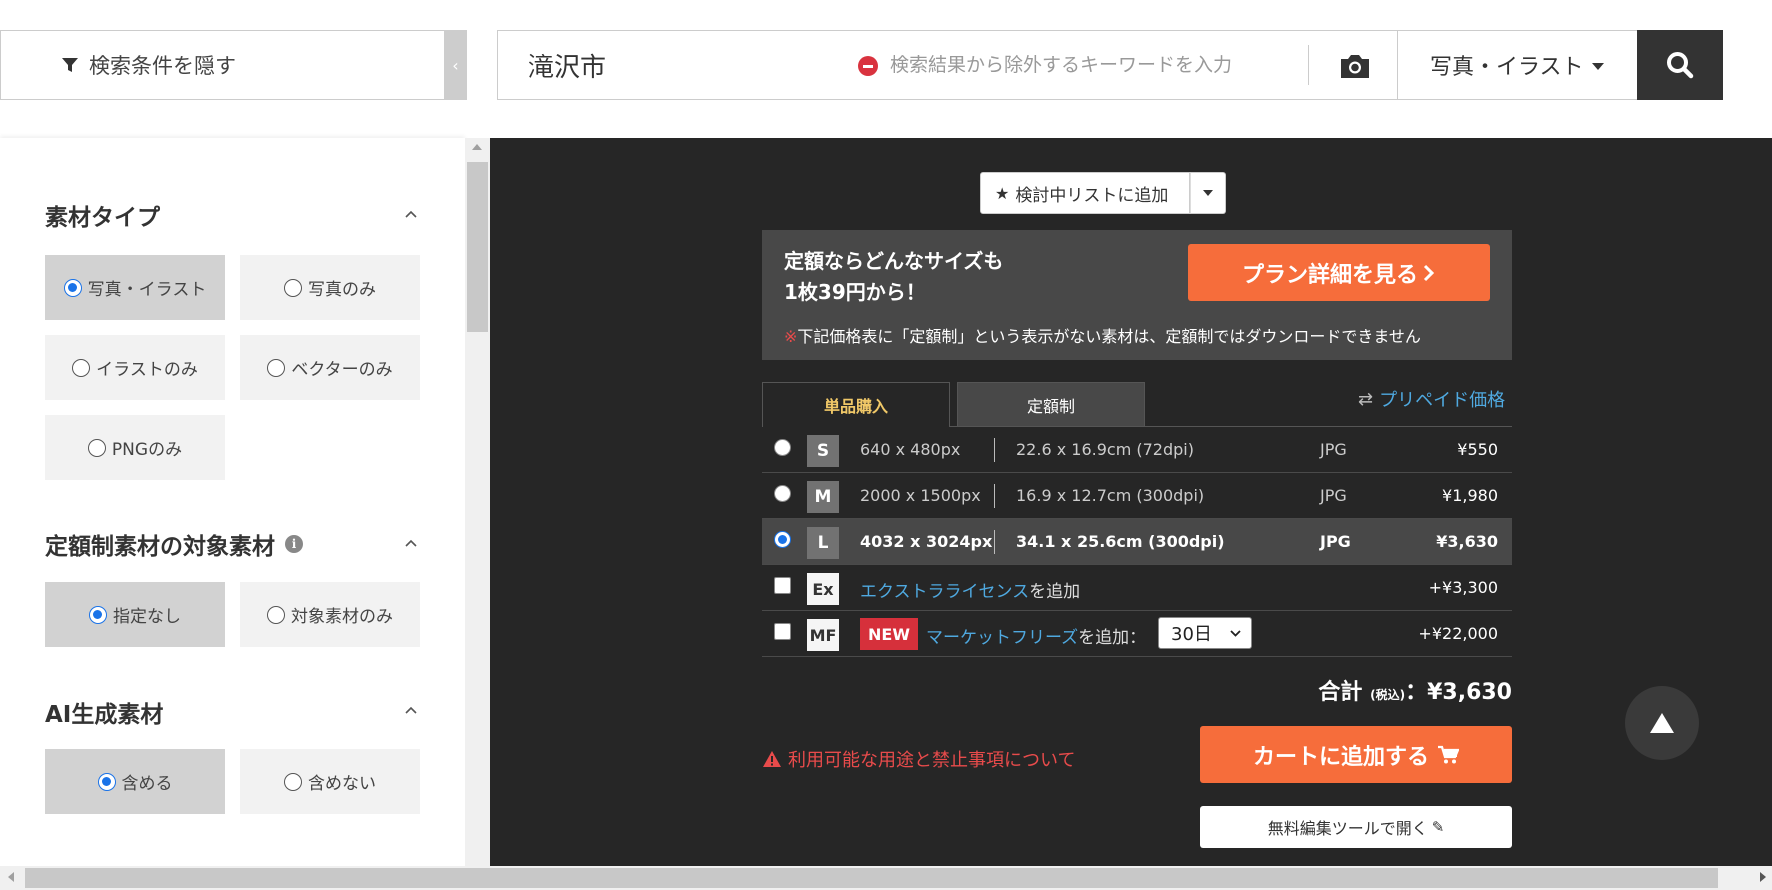 The image size is (1772, 890). What do you see at coordinates (477, 147) in the screenshot?
I see `scroll-up-arrow` at bounding box center [477, 147].